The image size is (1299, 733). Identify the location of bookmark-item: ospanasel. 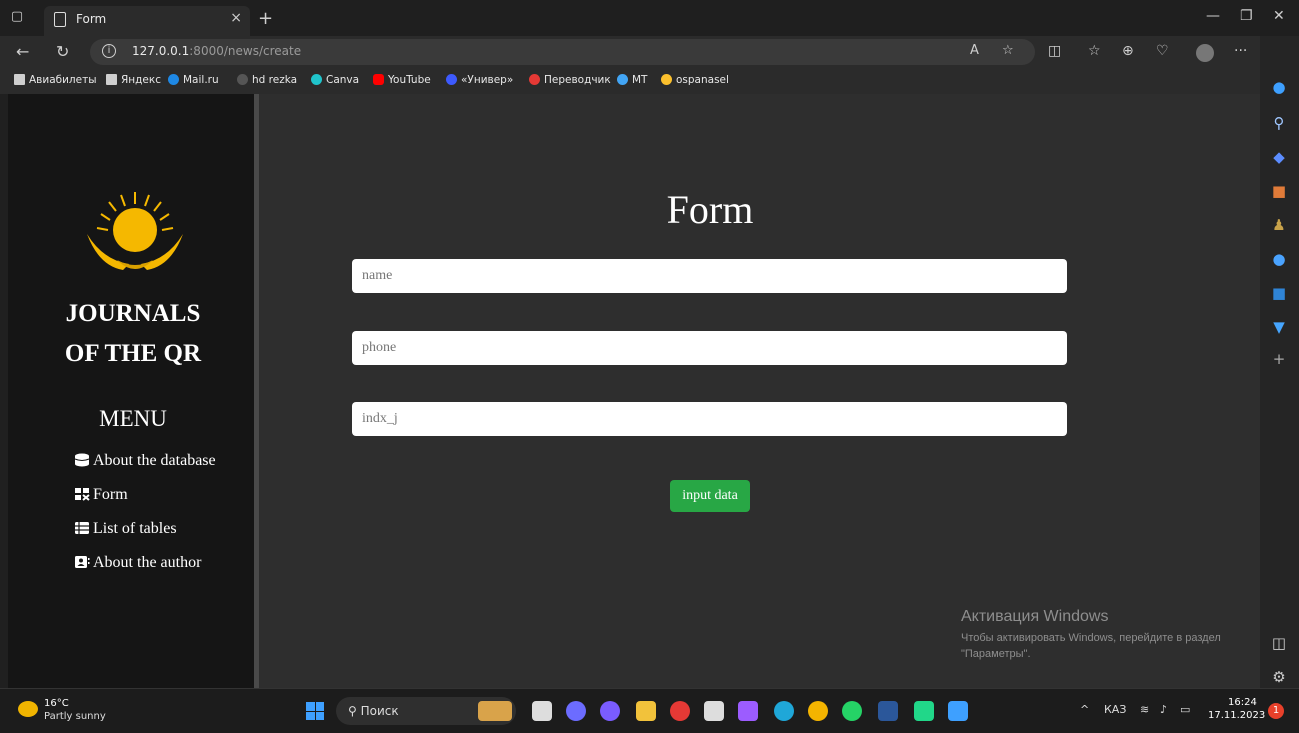
(695, 80).